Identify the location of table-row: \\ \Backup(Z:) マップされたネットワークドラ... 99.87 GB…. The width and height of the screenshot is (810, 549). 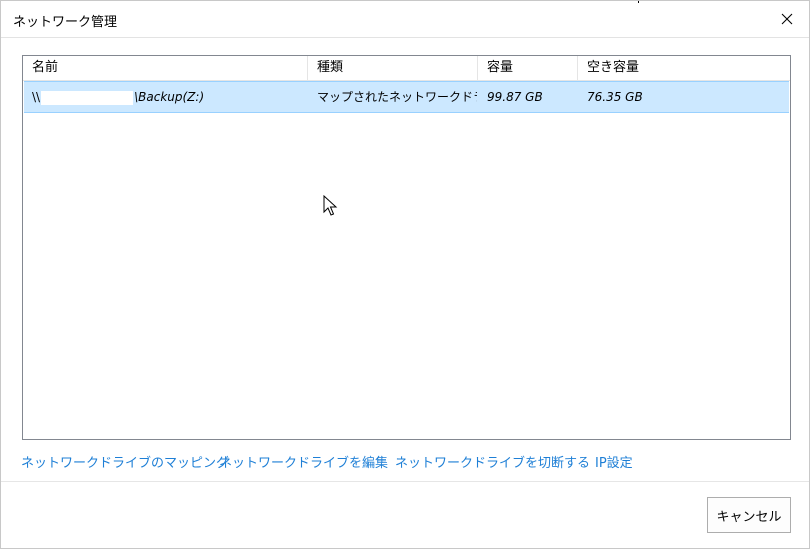
(406, 97).